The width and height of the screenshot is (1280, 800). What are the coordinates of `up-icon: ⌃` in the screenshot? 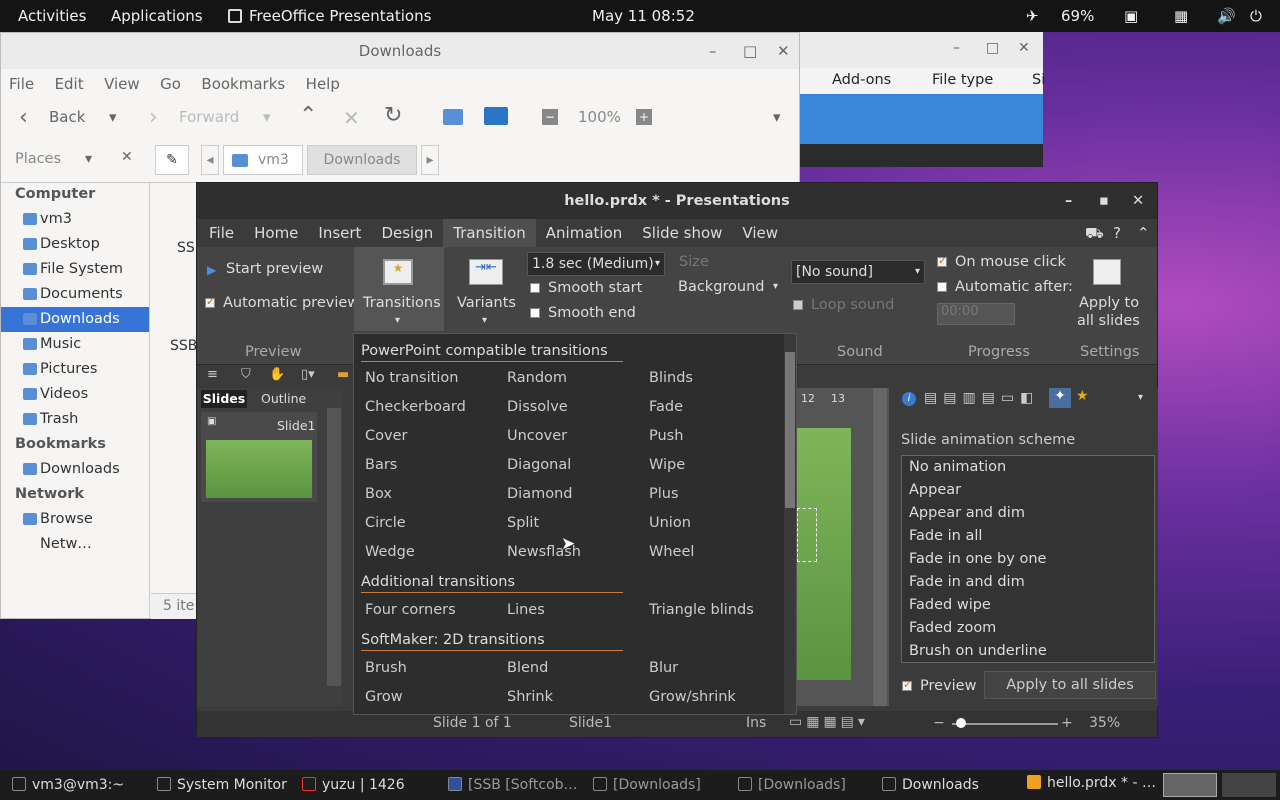 It's located at (308, 115).